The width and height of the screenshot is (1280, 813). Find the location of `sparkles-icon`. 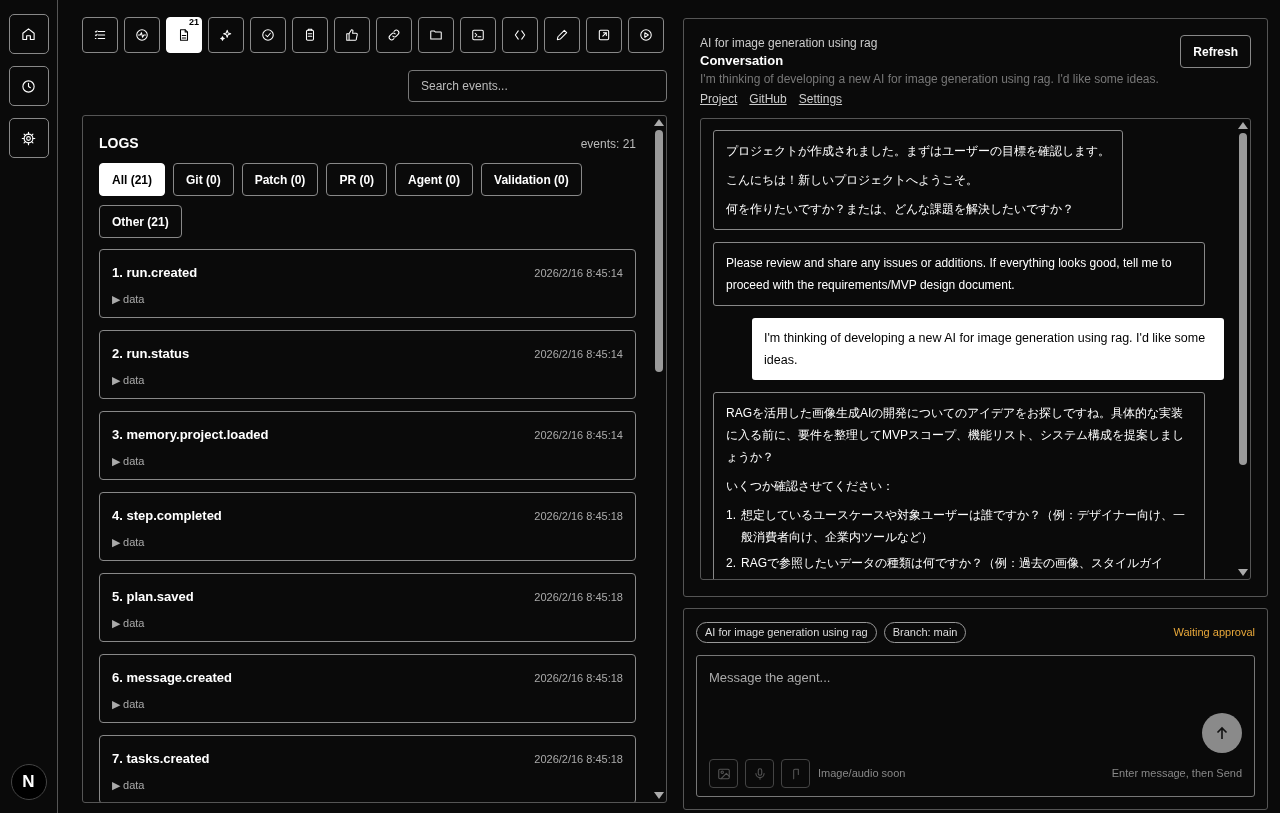

sparkles-icon is located at coordinates (226, 35).